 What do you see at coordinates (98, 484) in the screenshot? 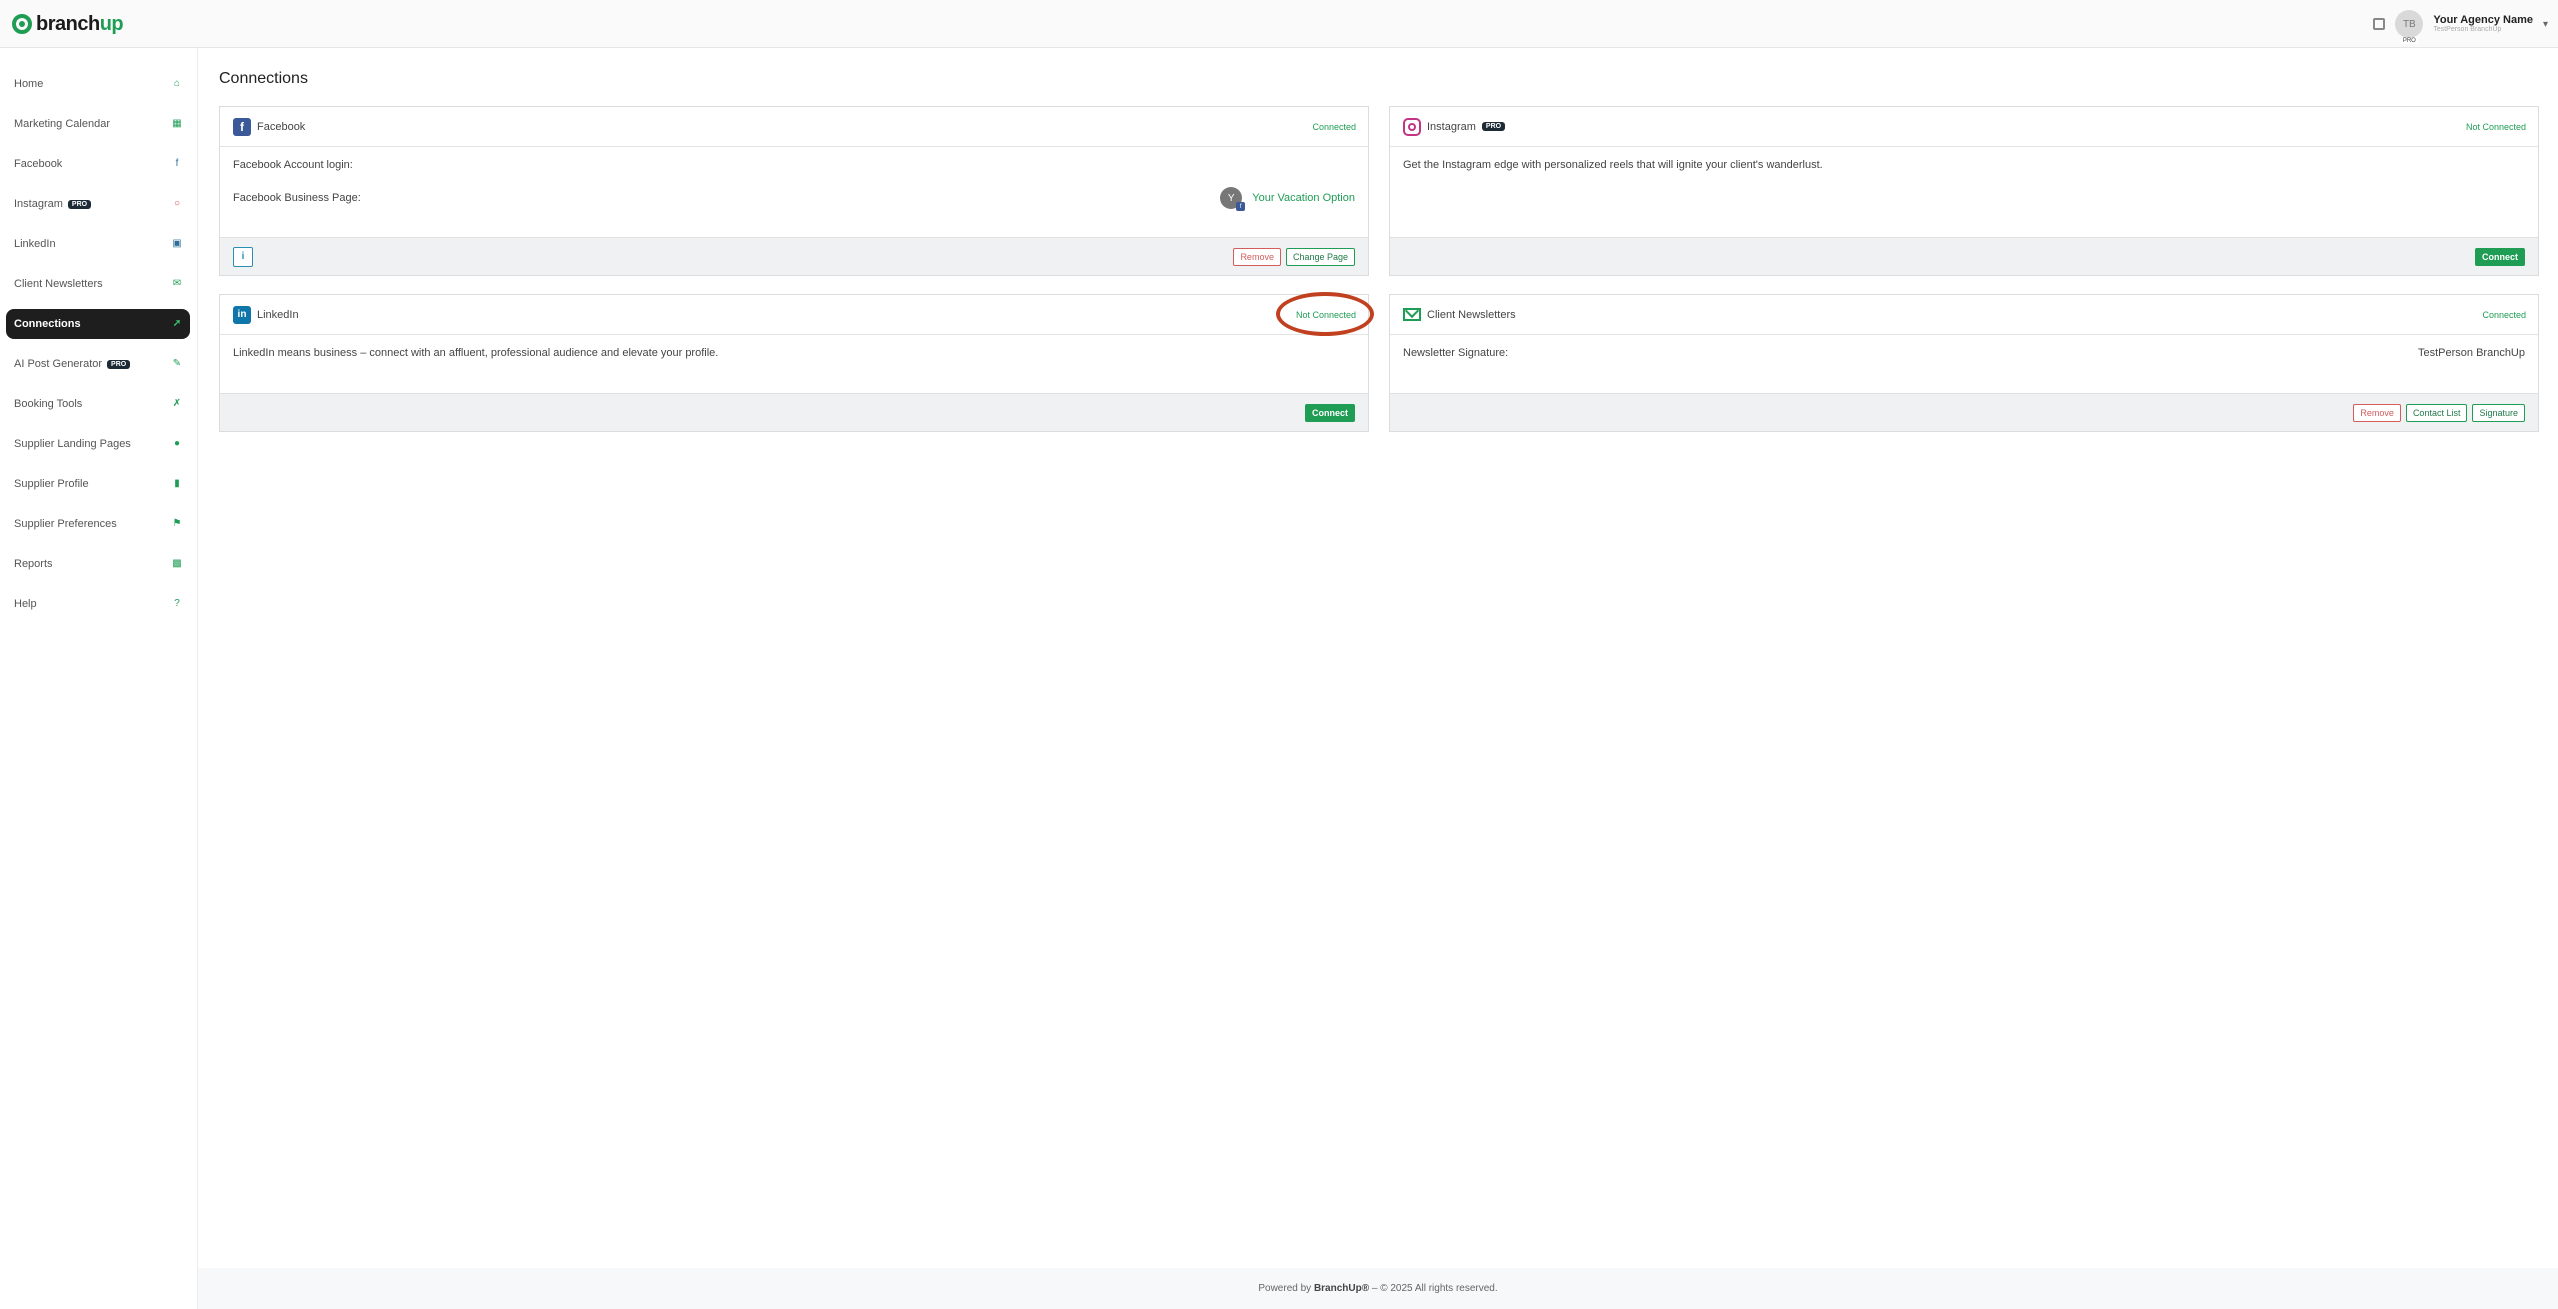
I see `sidebar-item-supplier-profile: Supplier Profile ▮` at bounding box center [98, 484].